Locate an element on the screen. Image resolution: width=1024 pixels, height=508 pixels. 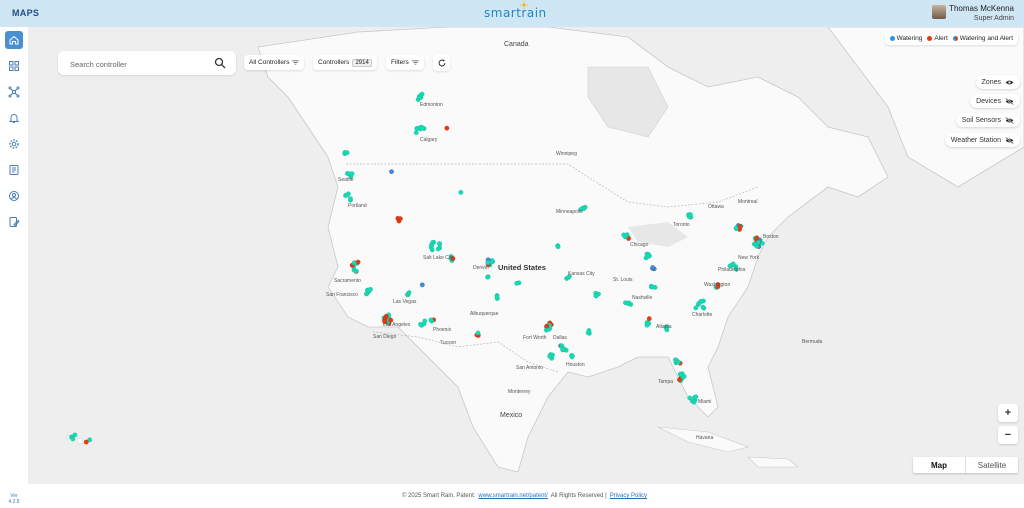
patent-link: www.smartrain.net/patent/ is located at coordinates (512, 496).